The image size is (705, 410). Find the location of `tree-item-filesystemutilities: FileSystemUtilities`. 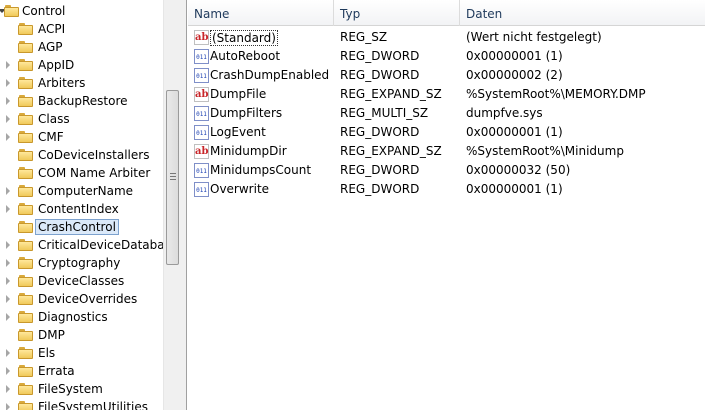

tree-item-filesystemutilities: FileSystemUtilities is located at coordinates (81, 404).